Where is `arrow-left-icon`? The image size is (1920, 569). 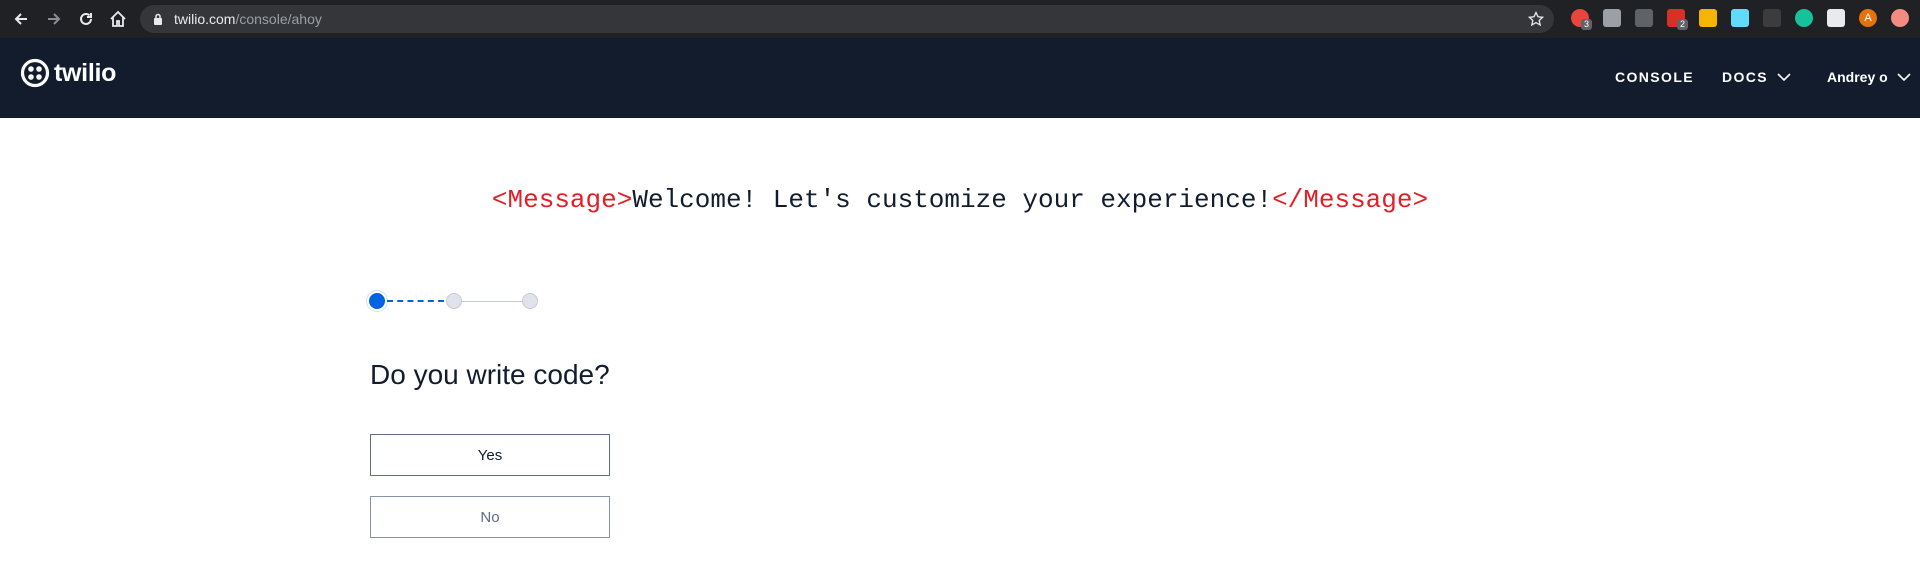
arrow-left-icon is located at coordinates (20, 19).